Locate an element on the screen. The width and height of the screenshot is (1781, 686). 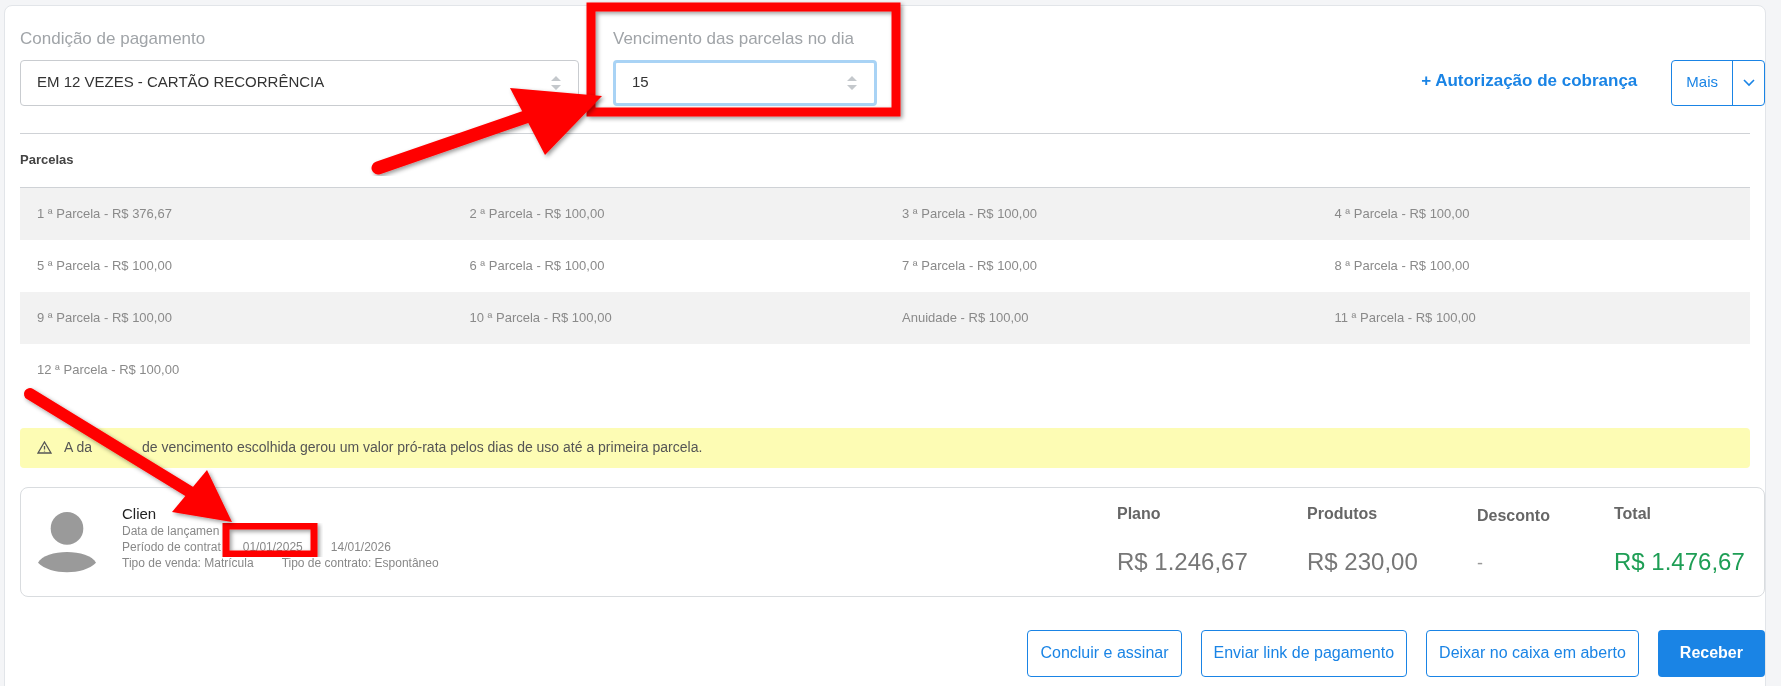
total-value: R$ 1.476,67 is located at coordinates (1680, 561).